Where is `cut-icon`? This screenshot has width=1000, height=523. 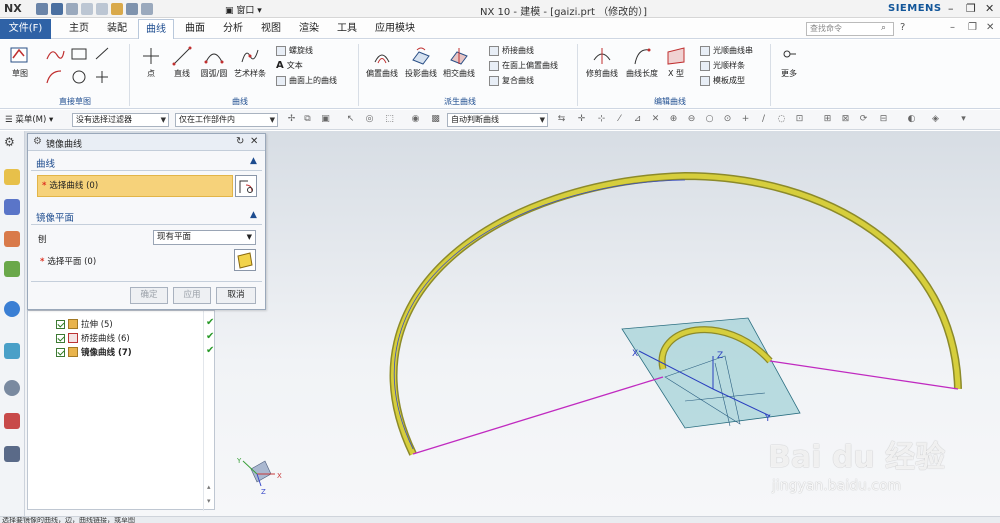
cut-icon is located at coordinates (87, 9).